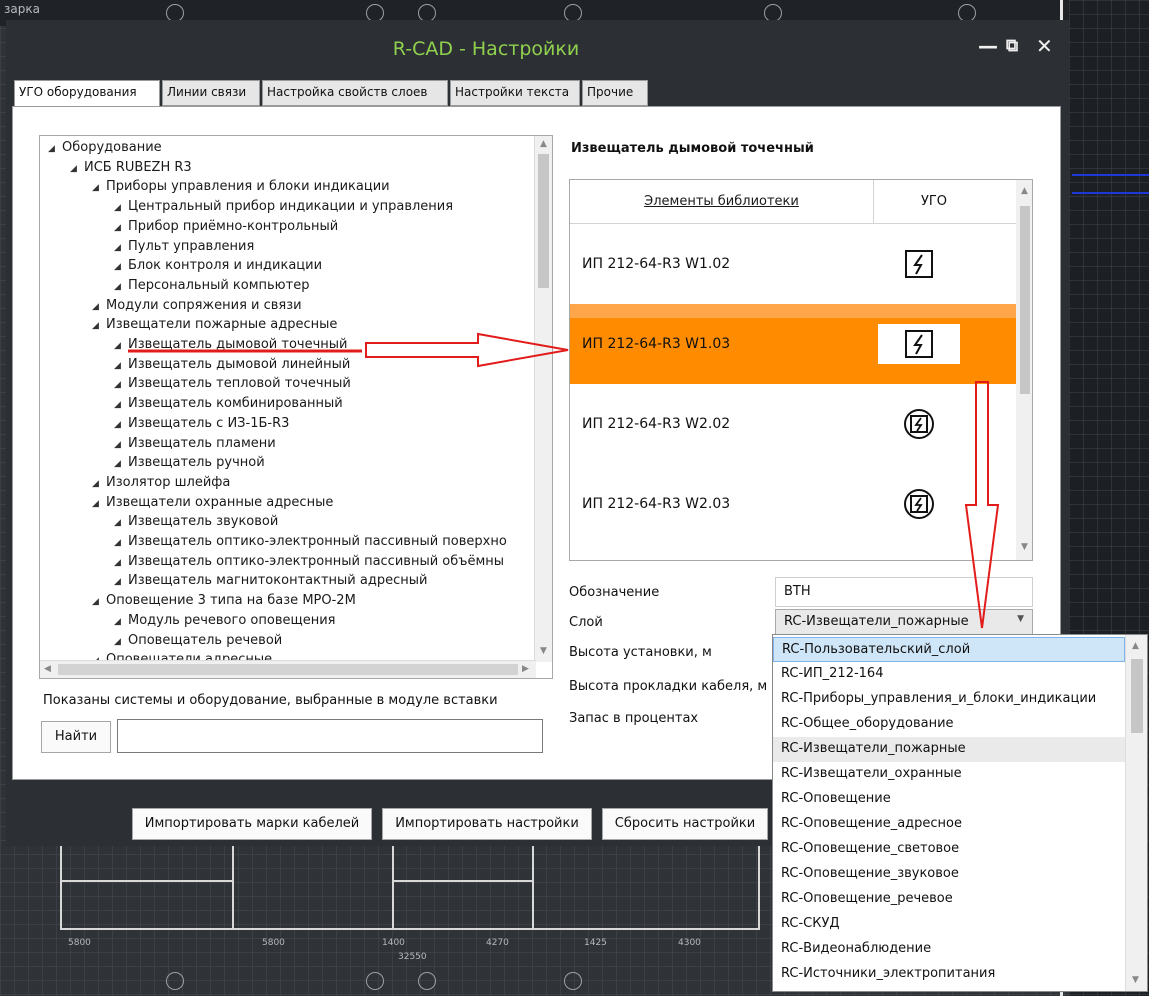 The image size is (1149, 996). What do you see at coordinates (189, 462) in the screenshot?
I see `tree-item: ◢ Извещатель ручной` at bounding box center [189, 462].